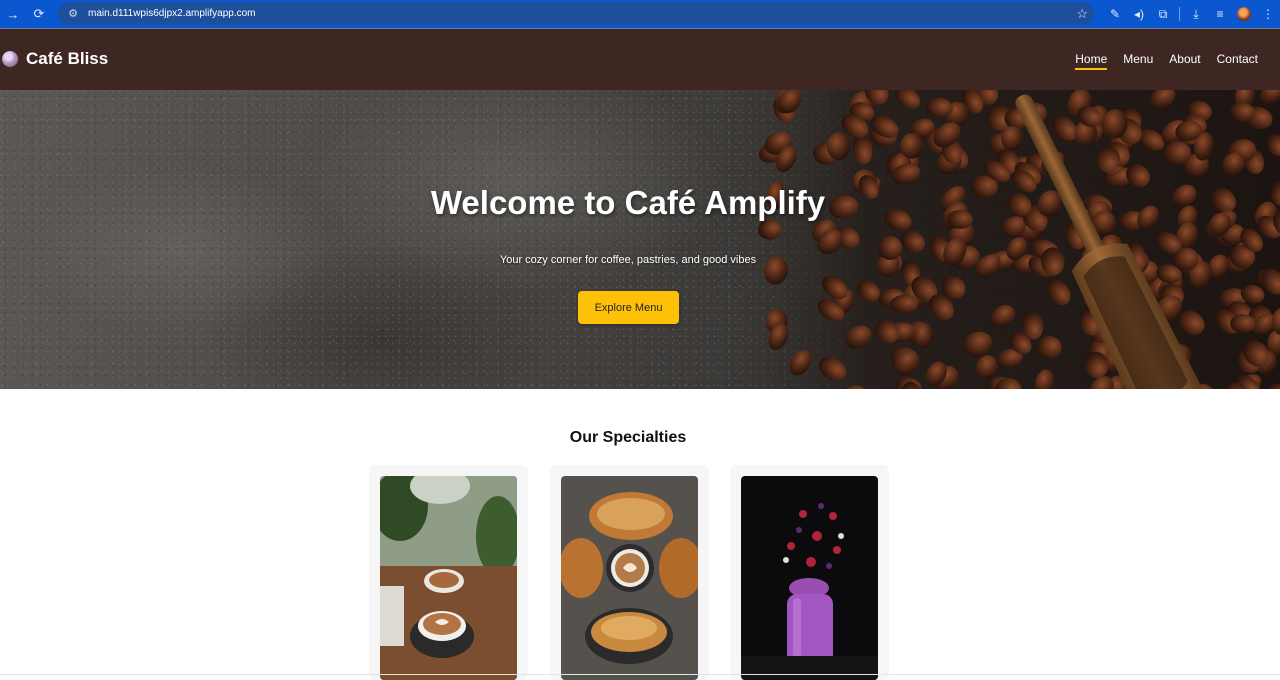  What do you see at coordinates (1139, 14) in the screenshot?
I see `read-aloud-icon: ◂)` at bounding box center [1139, 14].